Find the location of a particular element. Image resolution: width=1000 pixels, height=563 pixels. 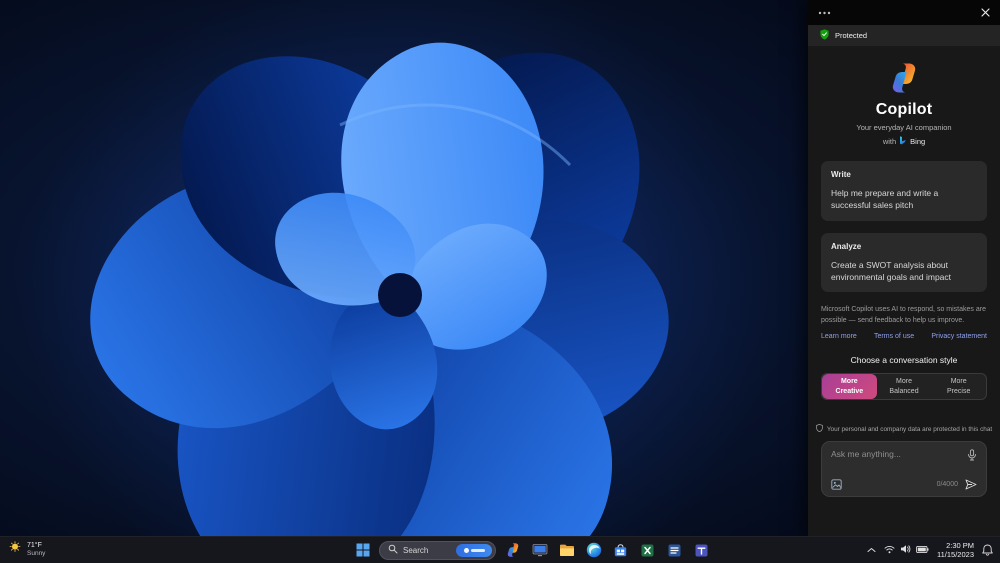

search-highlight-logo is located at coordinates (466, 550).